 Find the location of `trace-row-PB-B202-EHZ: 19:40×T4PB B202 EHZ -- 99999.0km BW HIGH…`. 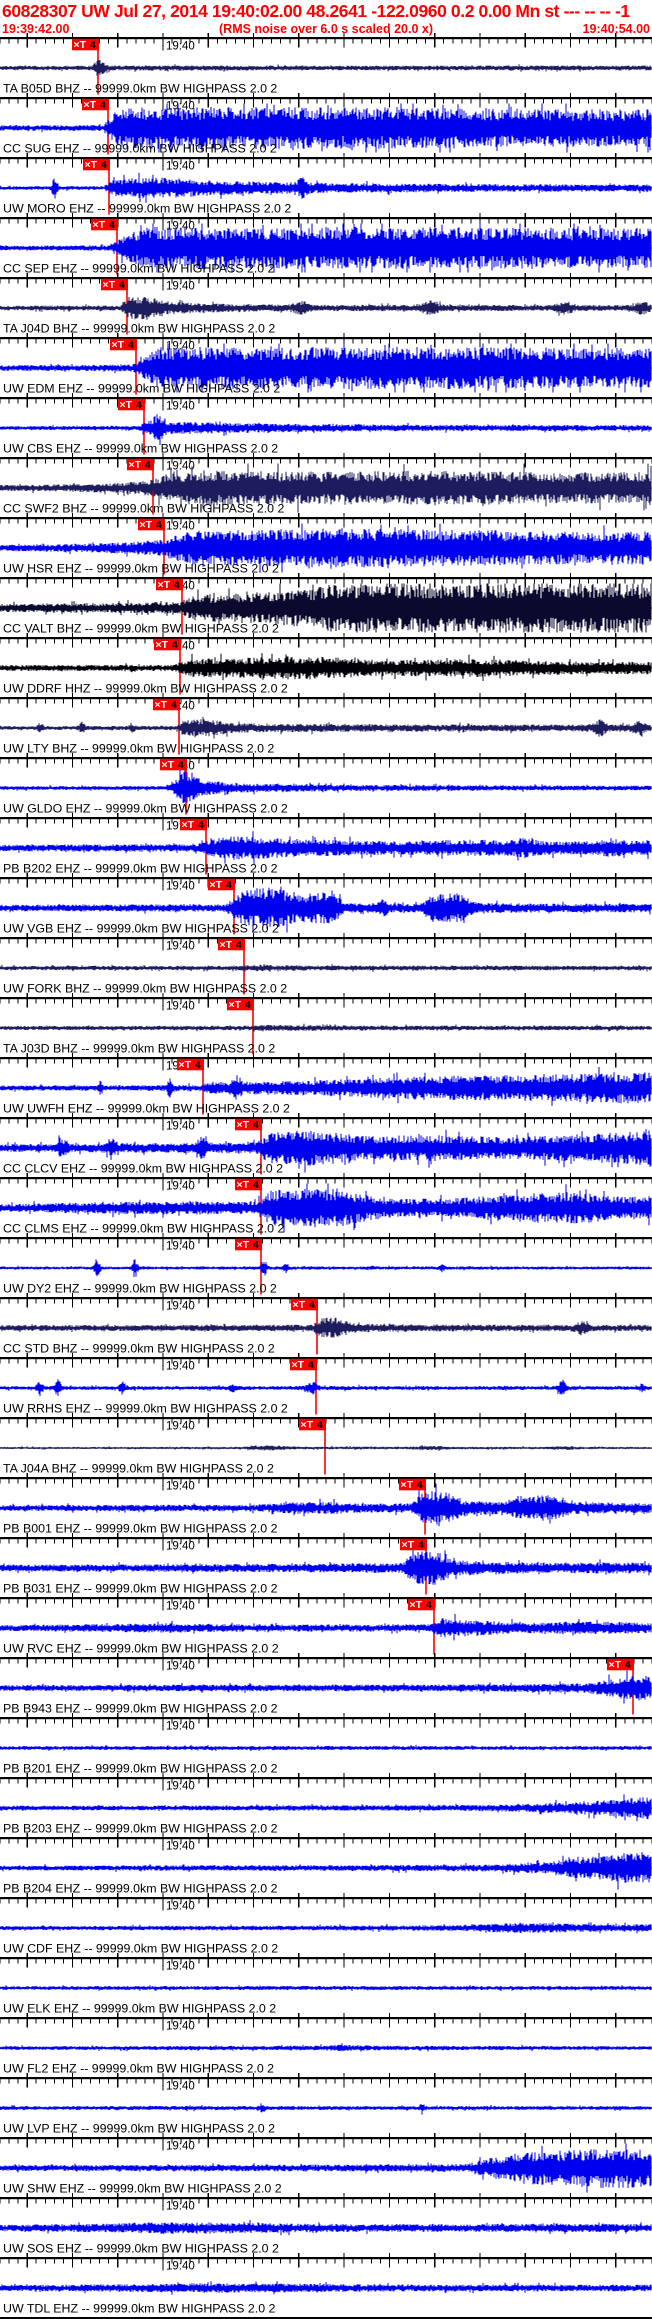

trace-row-PB-B202-EHZ: 19:40×T4PB B202 EHZ -- 99999.0km BW HIGH… is located at coordinates (326, 845).